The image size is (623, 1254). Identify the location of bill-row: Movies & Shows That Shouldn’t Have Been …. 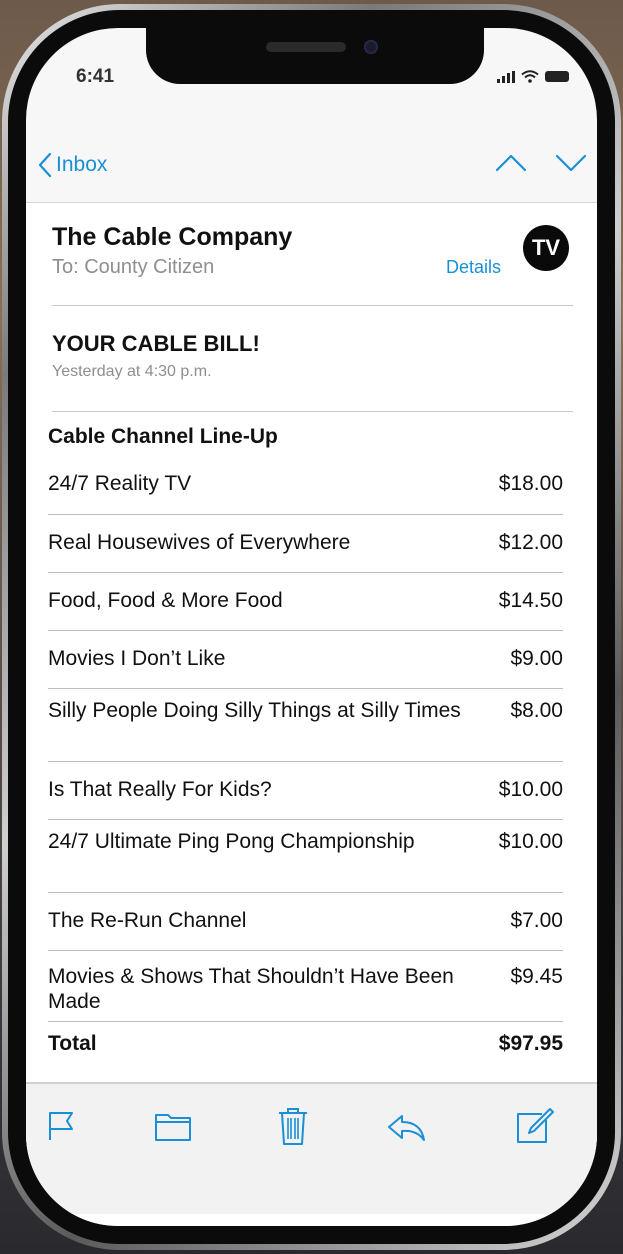
(305, 986).